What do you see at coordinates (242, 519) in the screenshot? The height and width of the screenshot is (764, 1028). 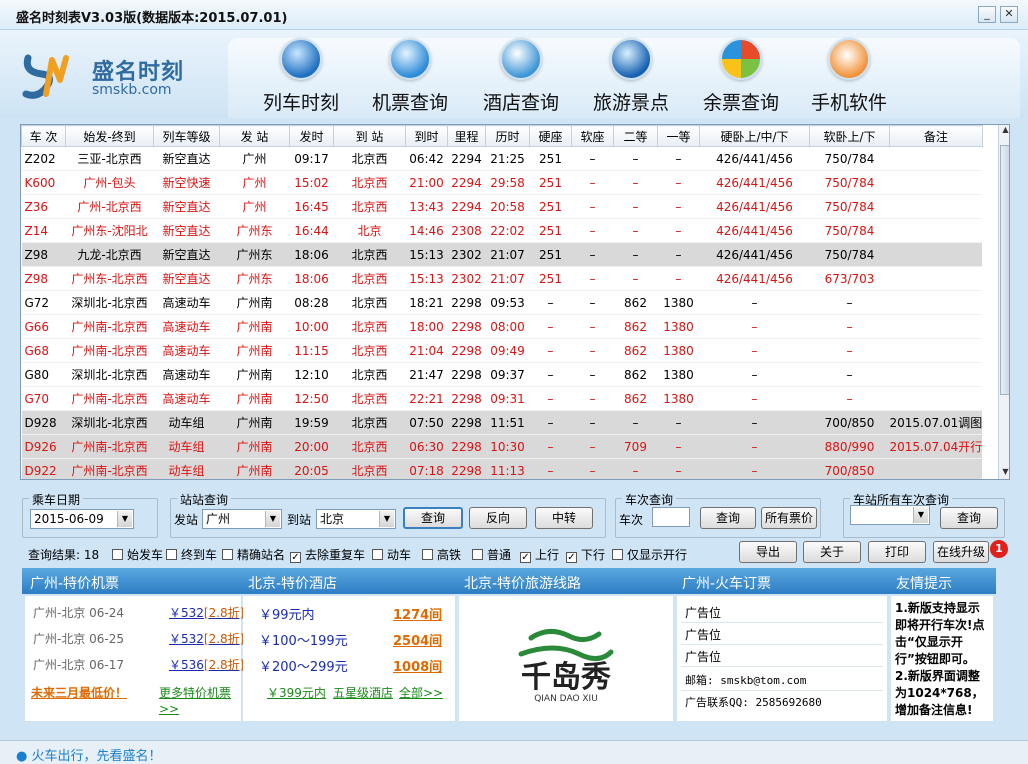 I see `from-station-select: 广州 ▼` at bounding box center [242, 519].